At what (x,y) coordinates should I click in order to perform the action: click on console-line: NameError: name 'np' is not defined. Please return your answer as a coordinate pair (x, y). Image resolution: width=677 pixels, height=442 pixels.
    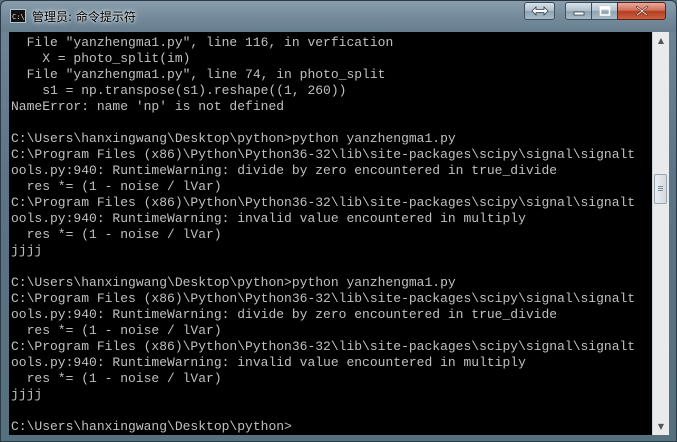
    Looking at the image, I should click on (148, 106).